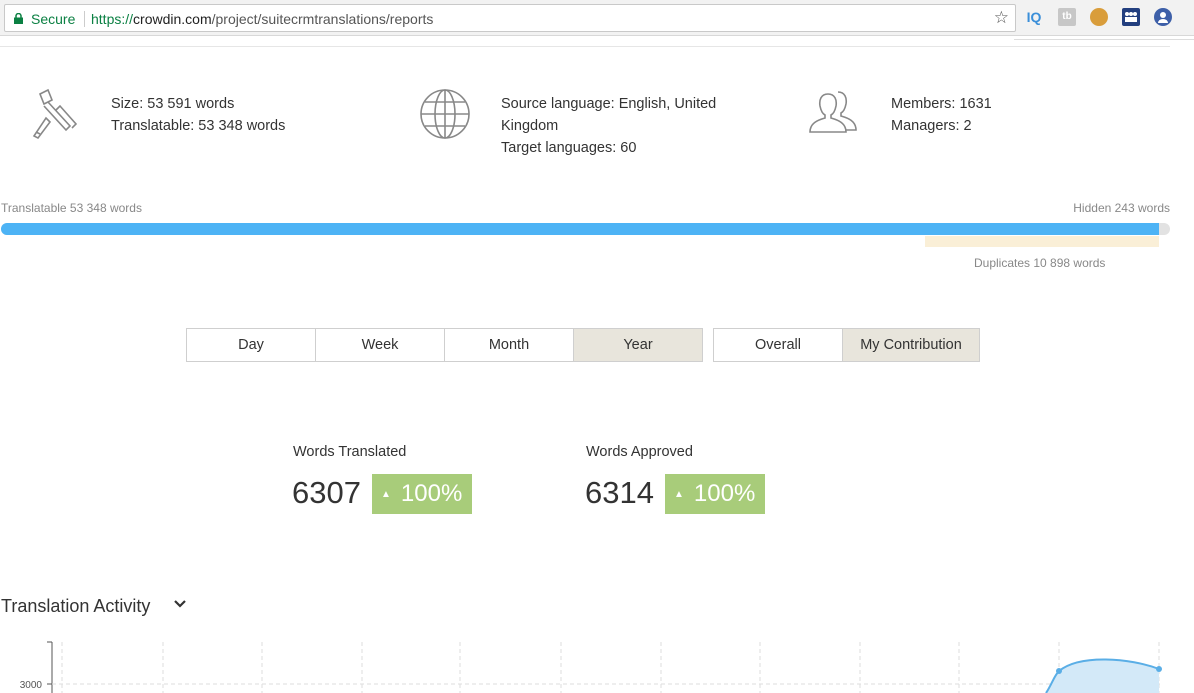 Image resolution: width=1194 pixels, height=693 pixels. I want to click on tab-month: Month, so click(509, 345).